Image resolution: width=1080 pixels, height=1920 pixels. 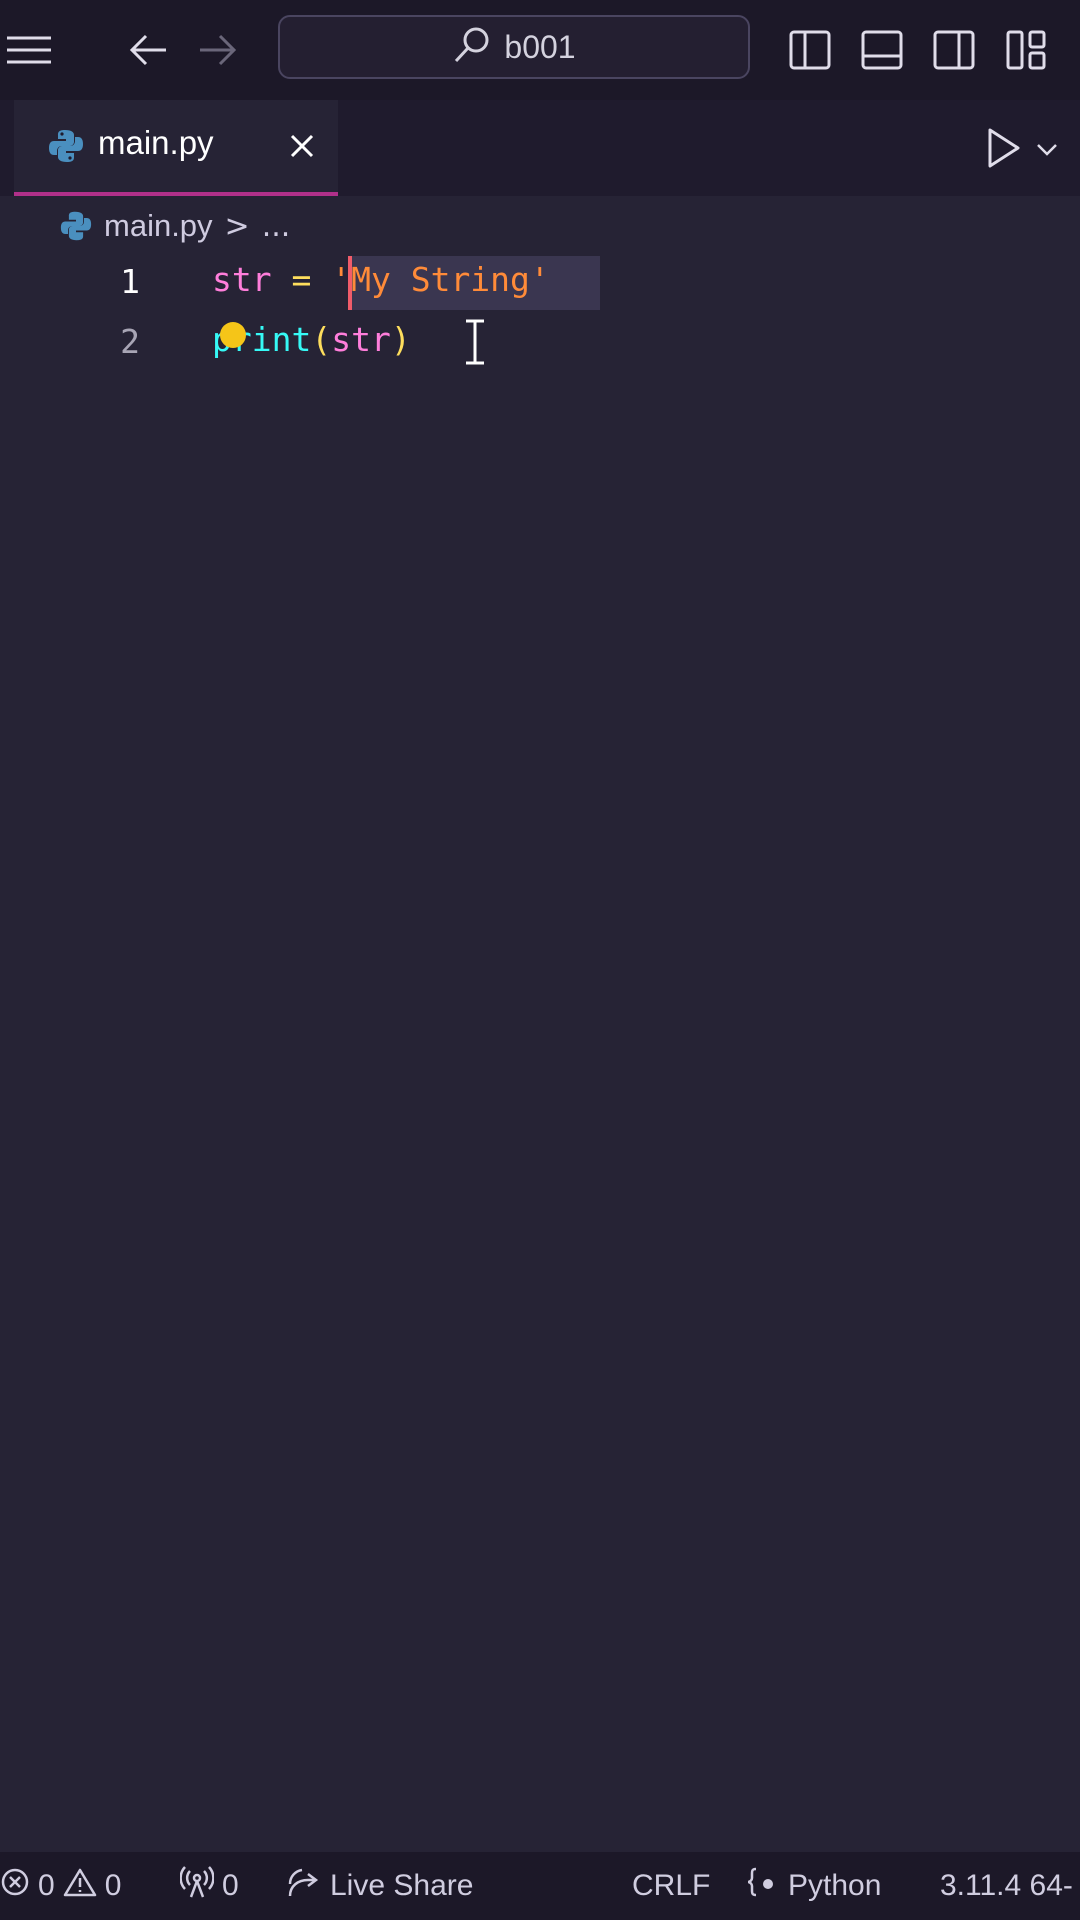 I want to click on search-icon, so click(x=472, y=47).